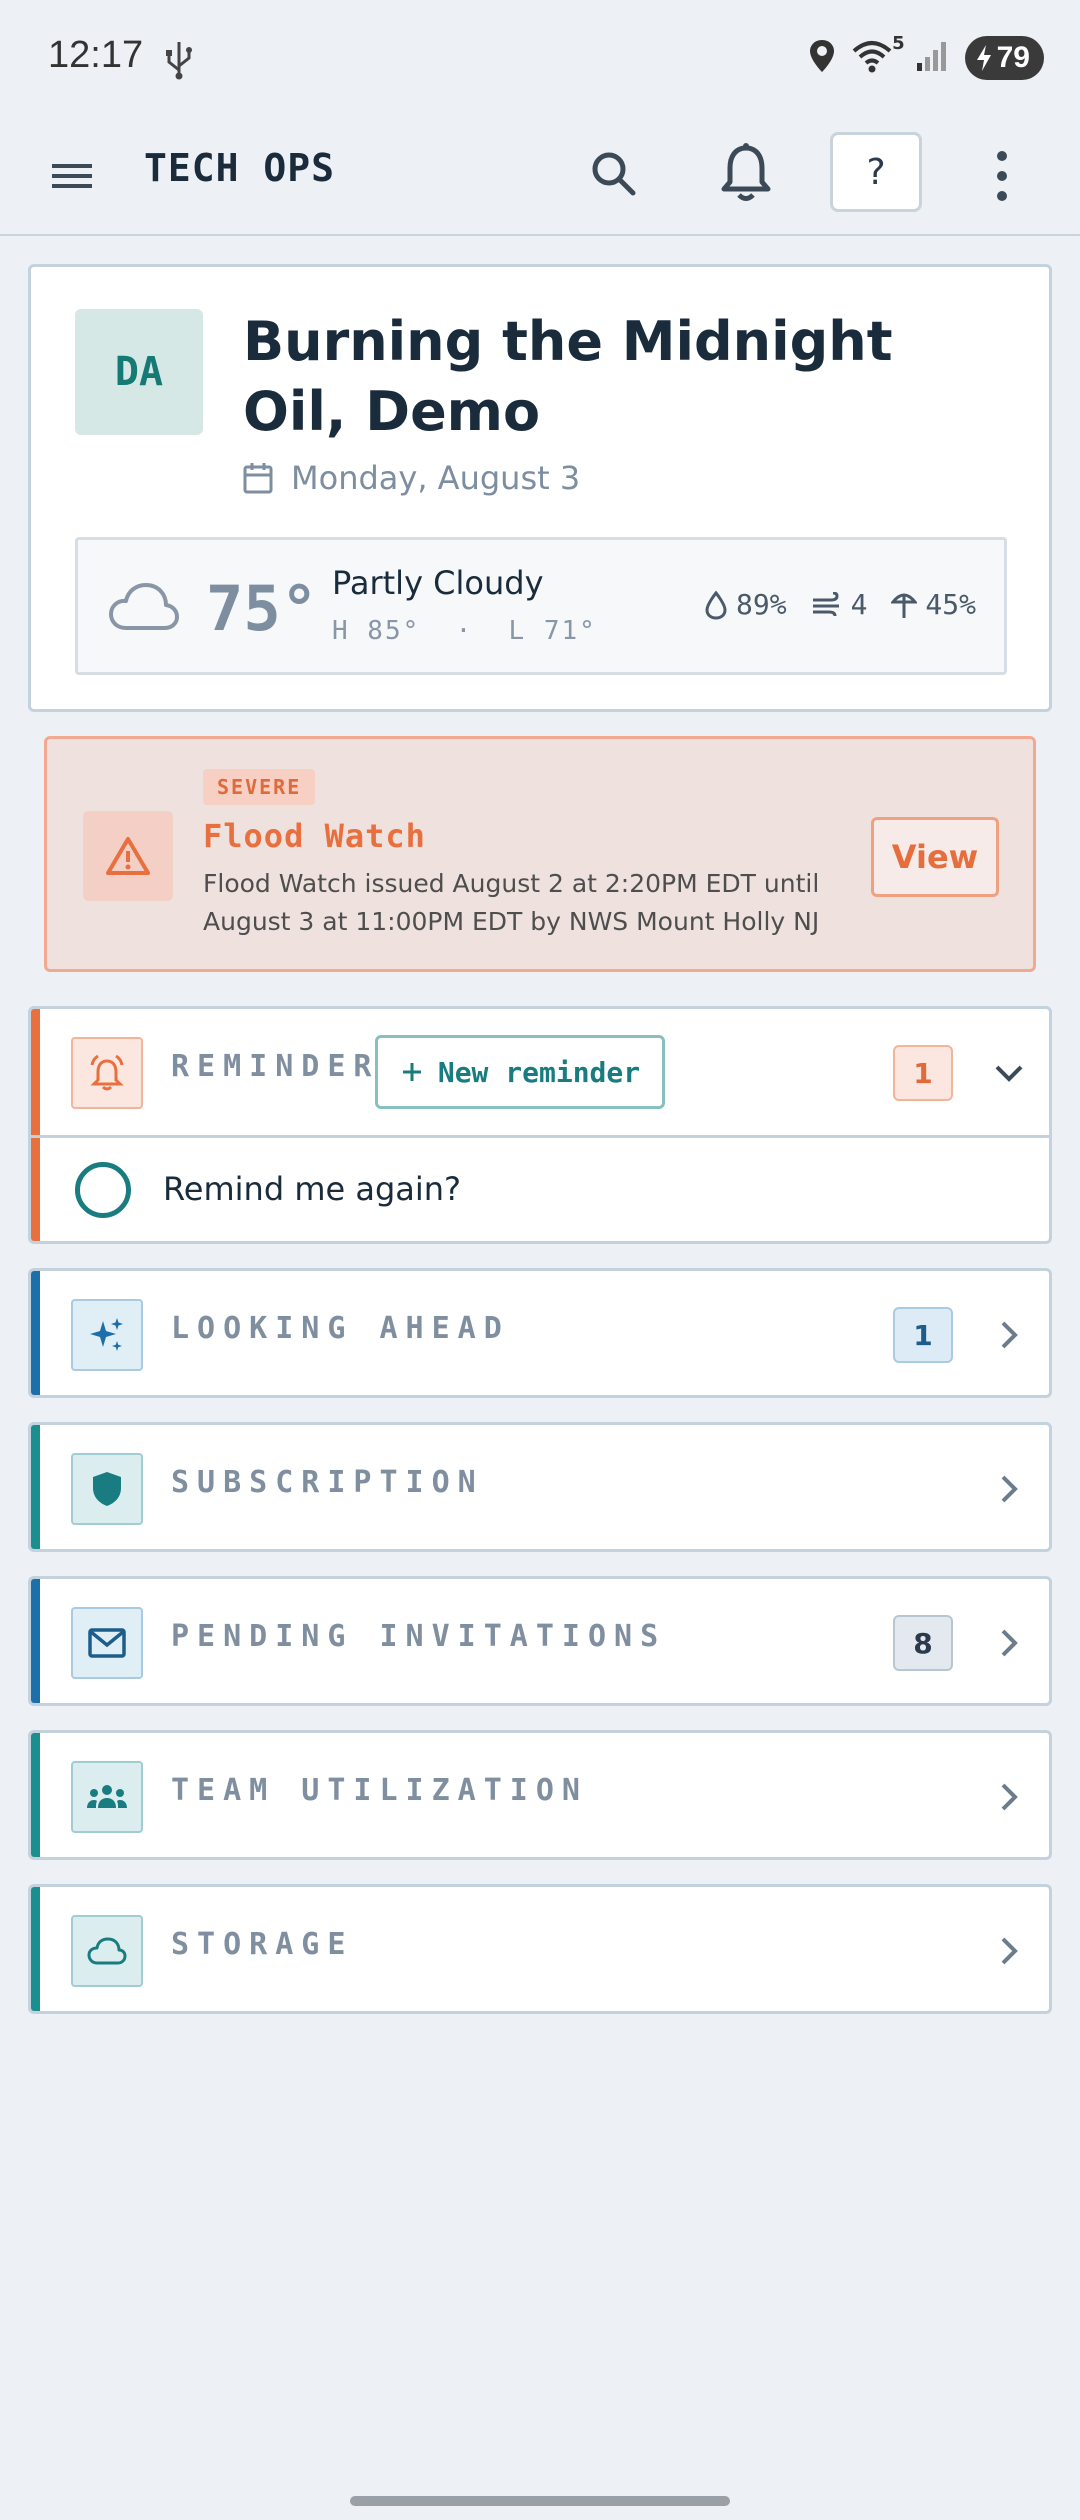  Describe the element at coordinates (379, 1790) in the screenshot. I see `team-utilization-label: TEAM UTILIZATION` at that location.